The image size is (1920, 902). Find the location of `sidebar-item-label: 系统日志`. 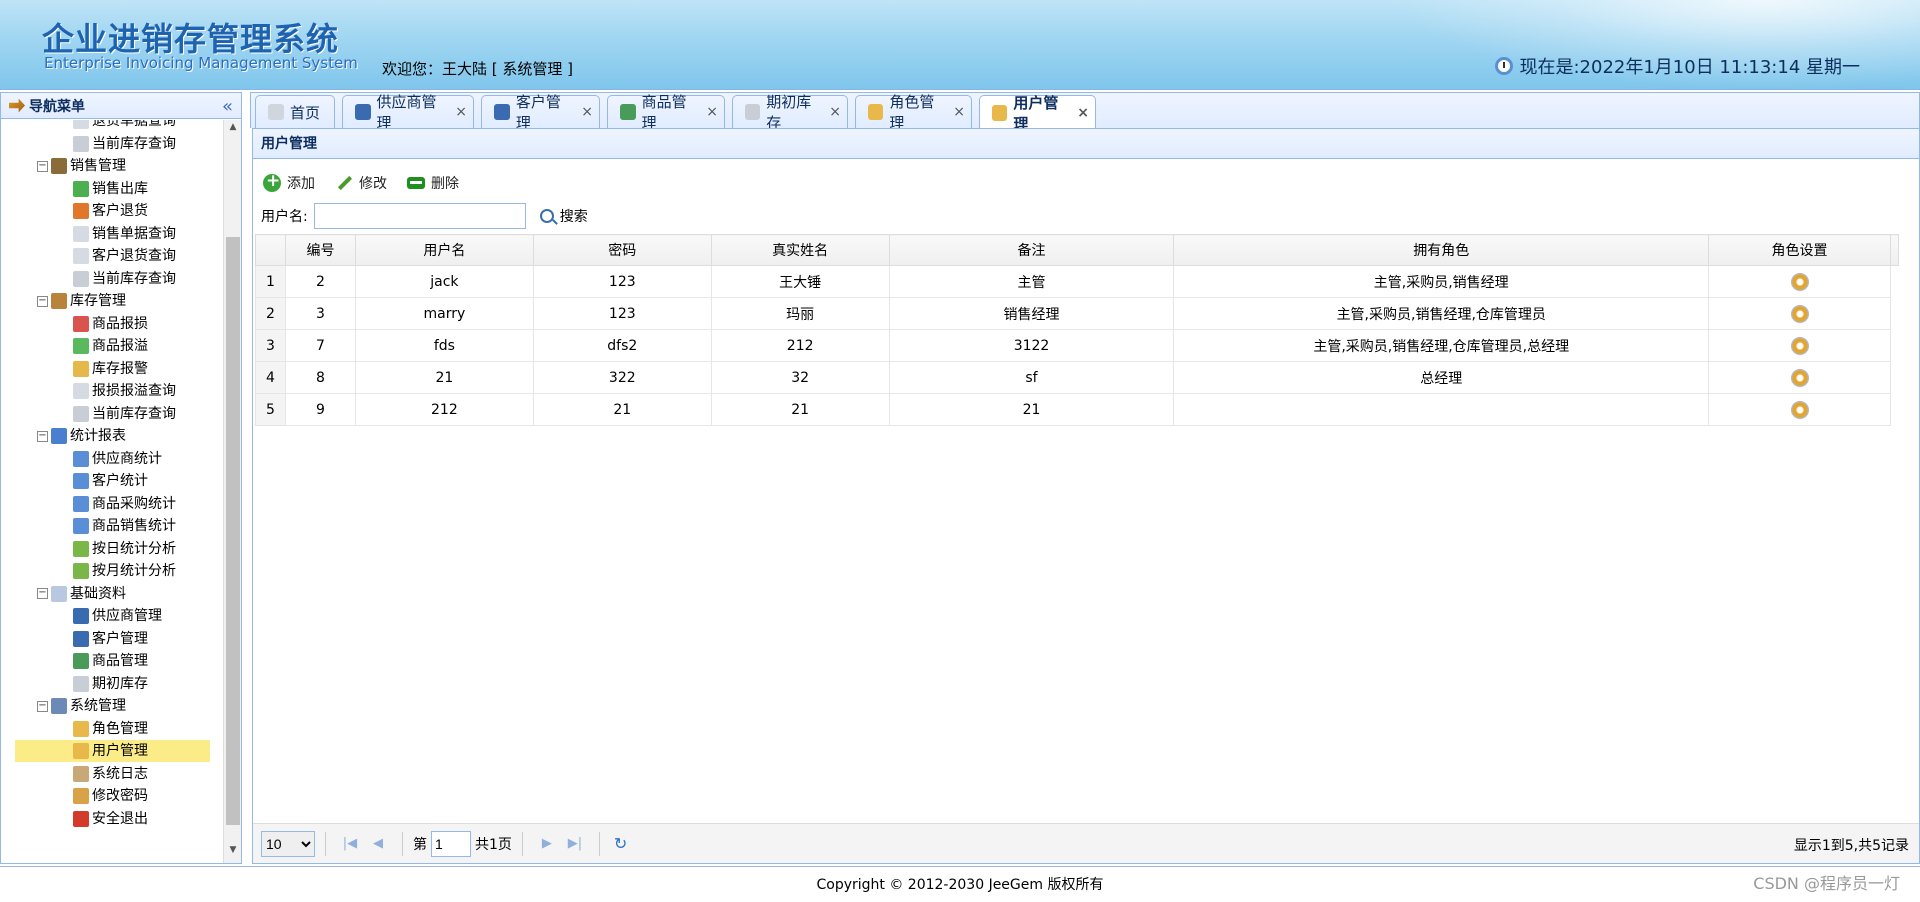

sidebar-item-label: 系统日志 is located at coordinates (120, 773).